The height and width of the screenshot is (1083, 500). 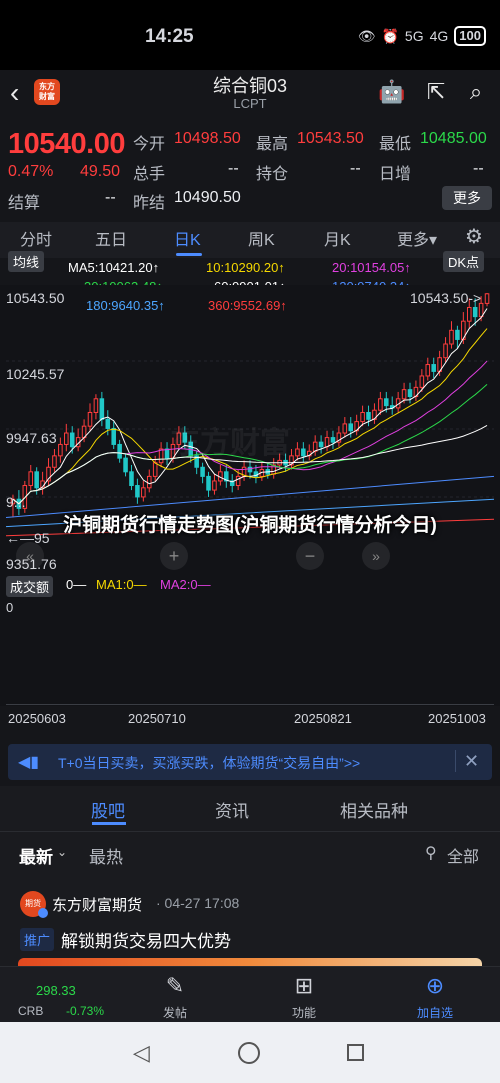 I want to click on zoom-in-icon: +, so click(x=174, y=556).